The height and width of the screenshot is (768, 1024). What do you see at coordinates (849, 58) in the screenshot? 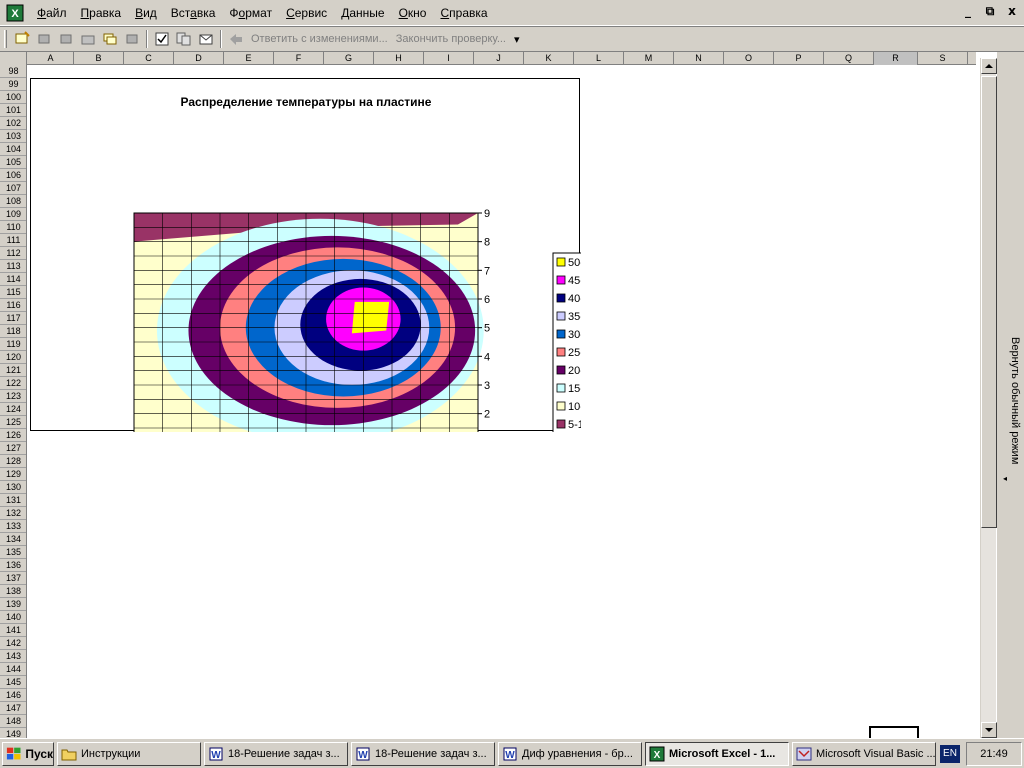
I see `column-header: Q` at bounding box center [849, 58].